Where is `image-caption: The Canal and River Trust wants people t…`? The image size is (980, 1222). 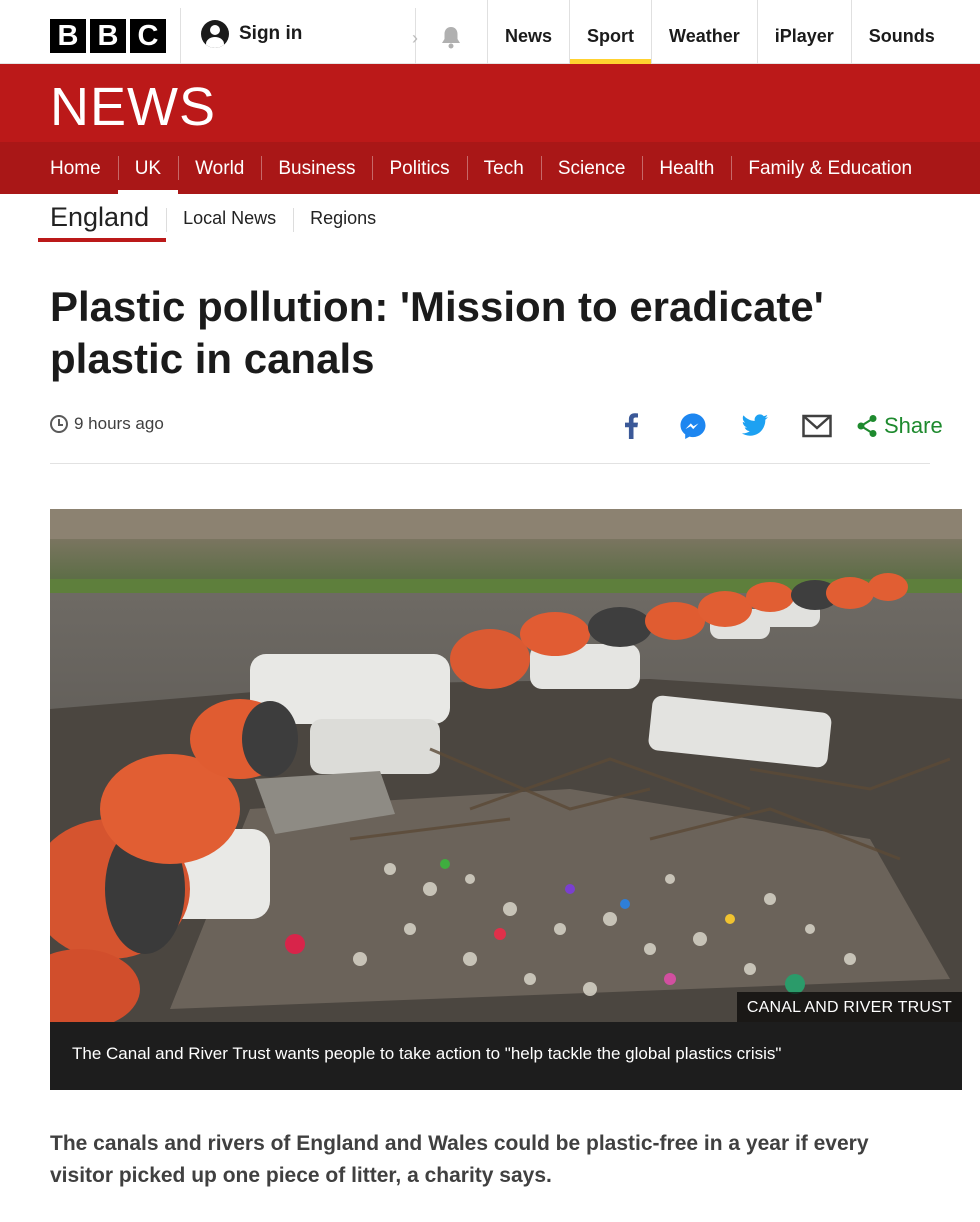 image-caption: The Canal and River Trust wants people t… is located at coordinates (506, 1056).